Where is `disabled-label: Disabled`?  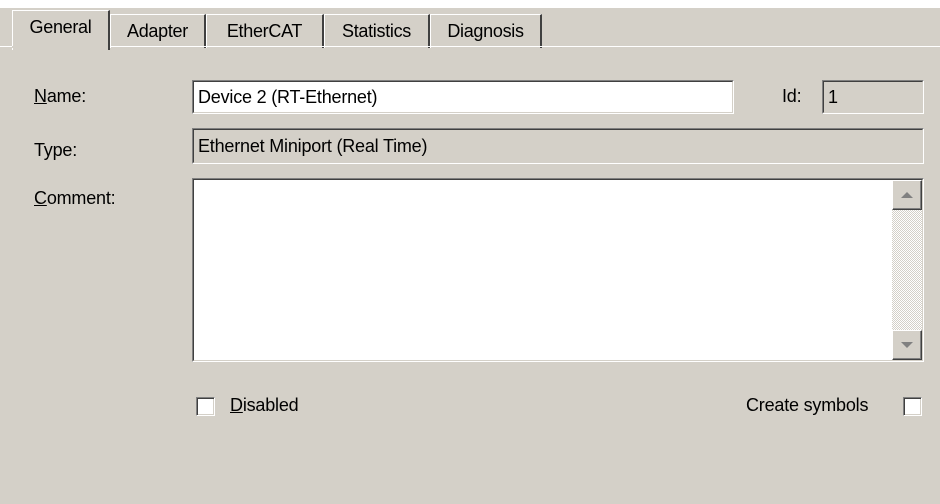 disabled-label: Disabled is located at coordinates (264, 405).